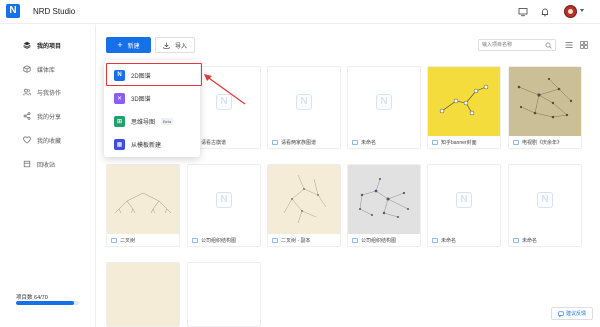  I want to click on project-card: 二叉树 - 副本, so click(304, 205).